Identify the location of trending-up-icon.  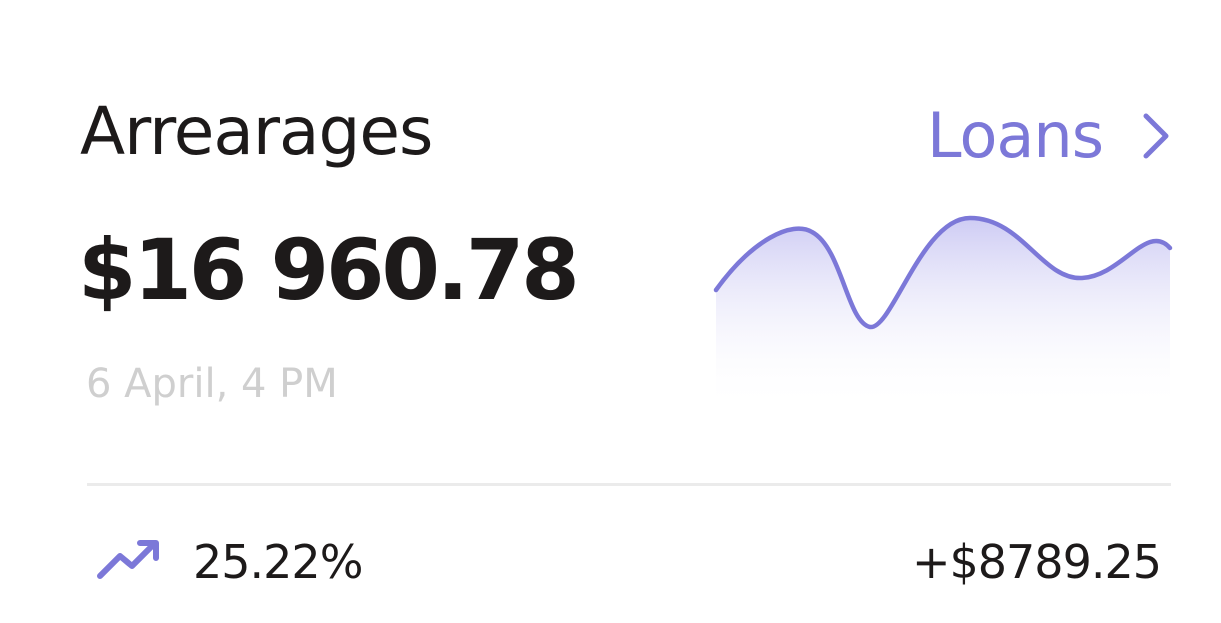
(128, 559).